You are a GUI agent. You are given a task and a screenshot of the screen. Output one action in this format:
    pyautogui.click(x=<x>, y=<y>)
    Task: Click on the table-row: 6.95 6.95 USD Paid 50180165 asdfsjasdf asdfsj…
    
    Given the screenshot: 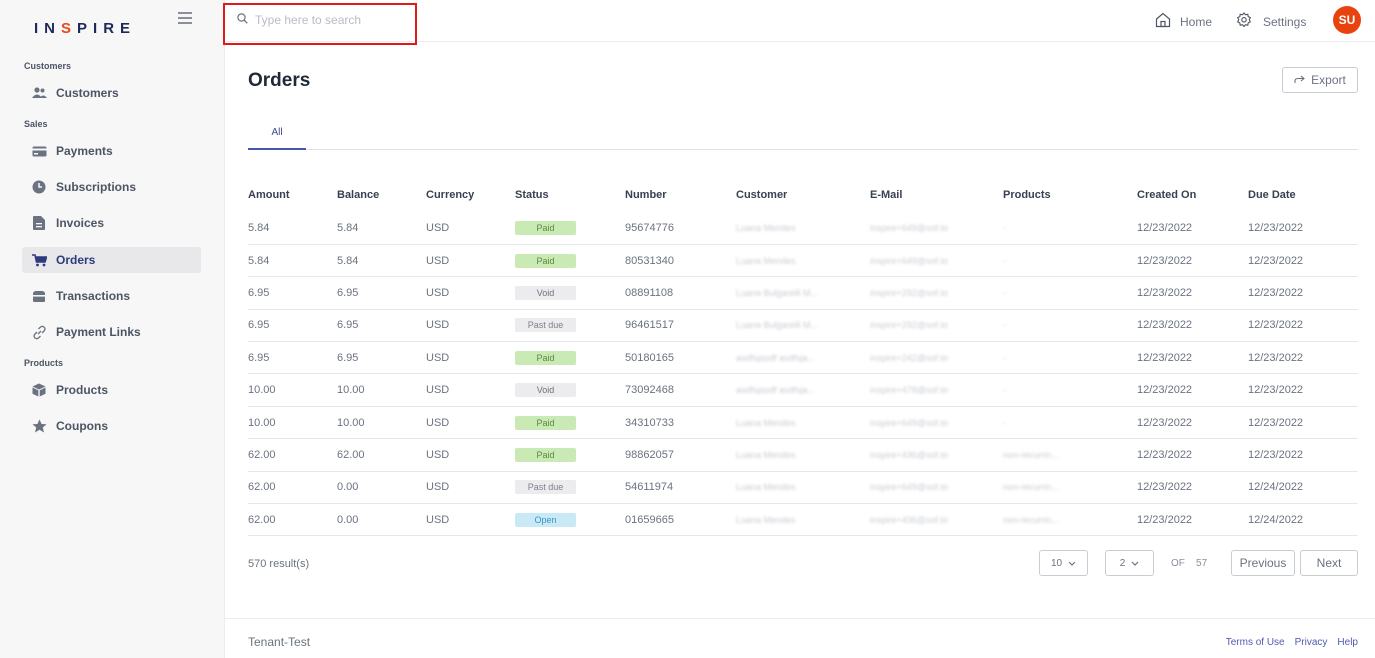 What is the action you would take?
    pyautogui.click(x=803, y=358)
    